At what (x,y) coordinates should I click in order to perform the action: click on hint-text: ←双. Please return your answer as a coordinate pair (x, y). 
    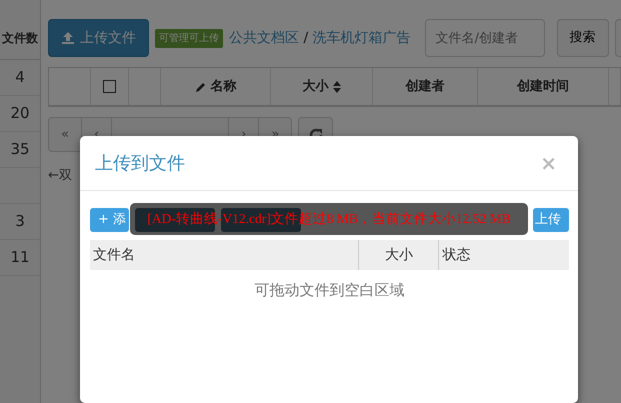
    Looking at the image, I should click on (60, 176).